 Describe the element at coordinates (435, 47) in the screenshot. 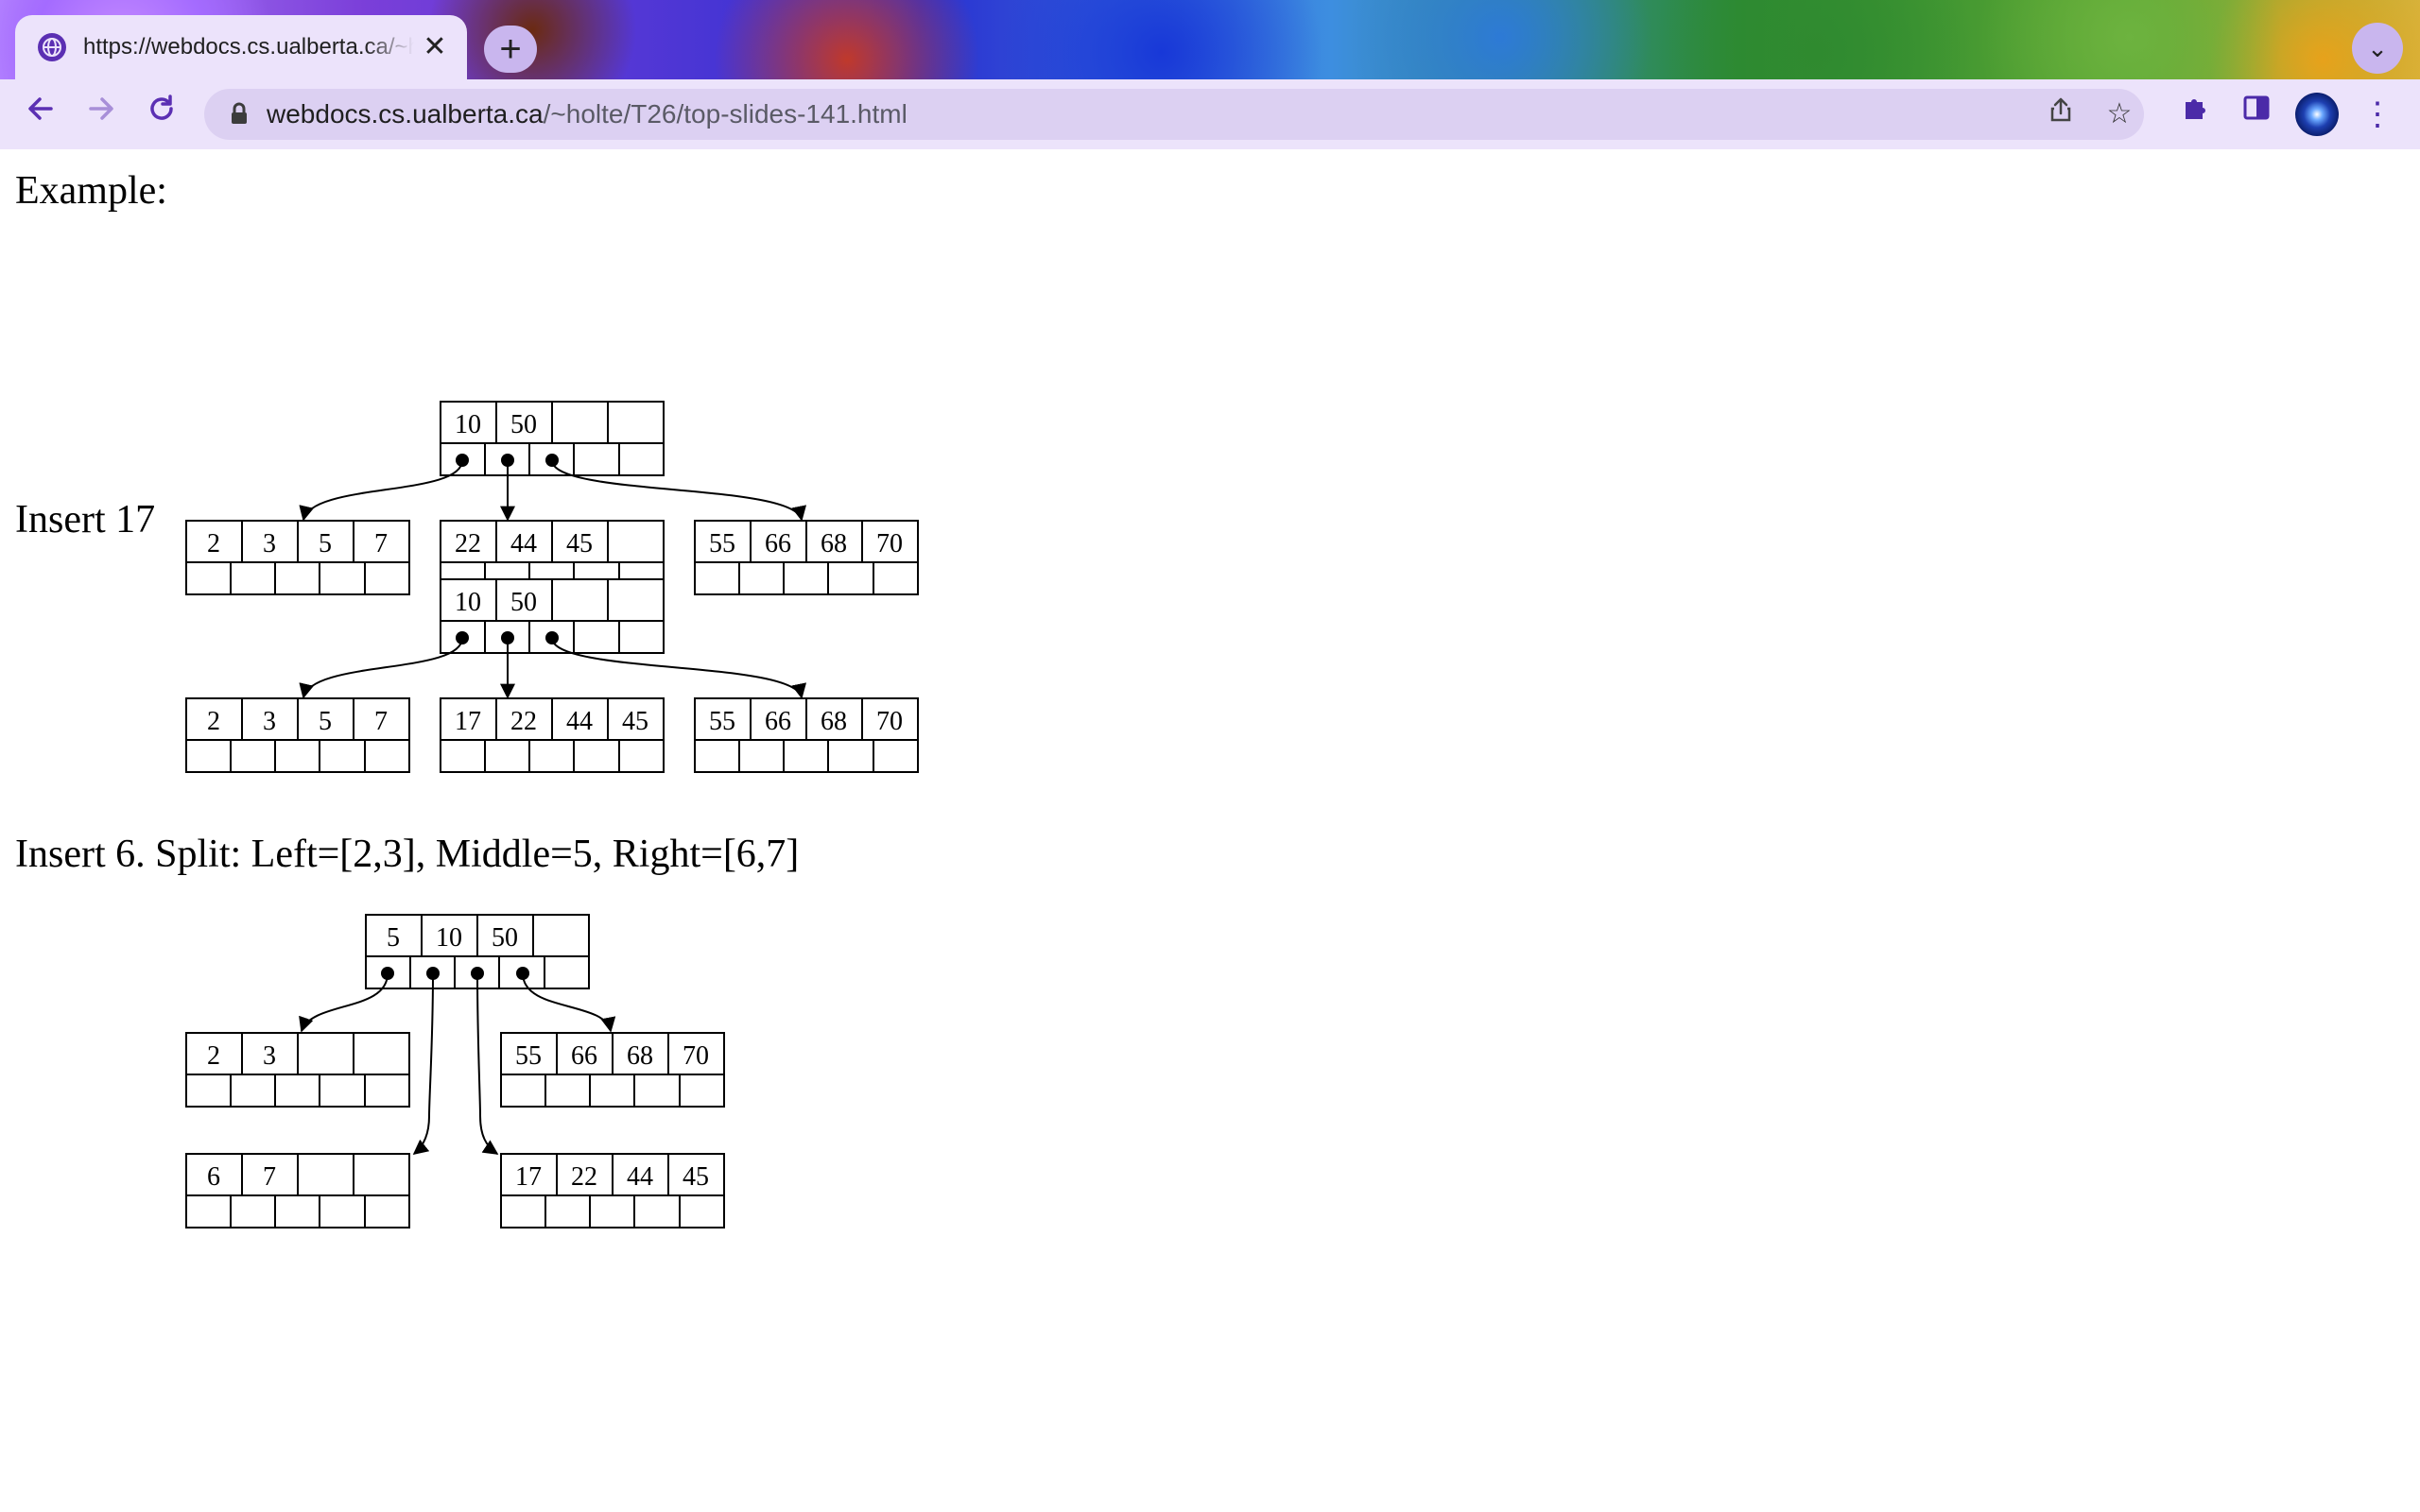

I see `close-tab-icon: ✕` at that location.